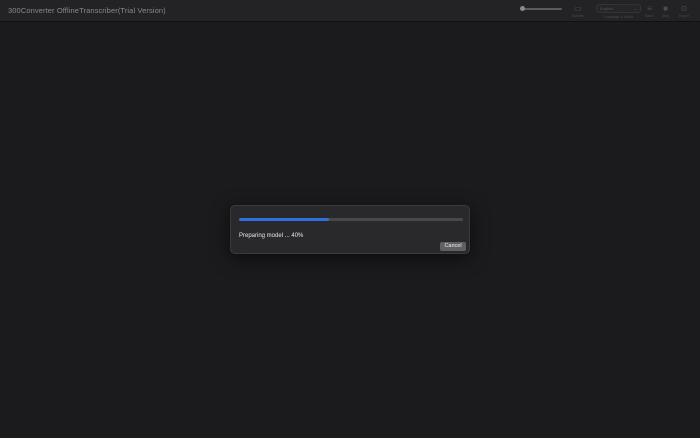 The width and height of the screenshot is (700, 438). Describe the element at coordinates (684, 8) in the screenshot. I see `export-icon: ⊙` at that location.